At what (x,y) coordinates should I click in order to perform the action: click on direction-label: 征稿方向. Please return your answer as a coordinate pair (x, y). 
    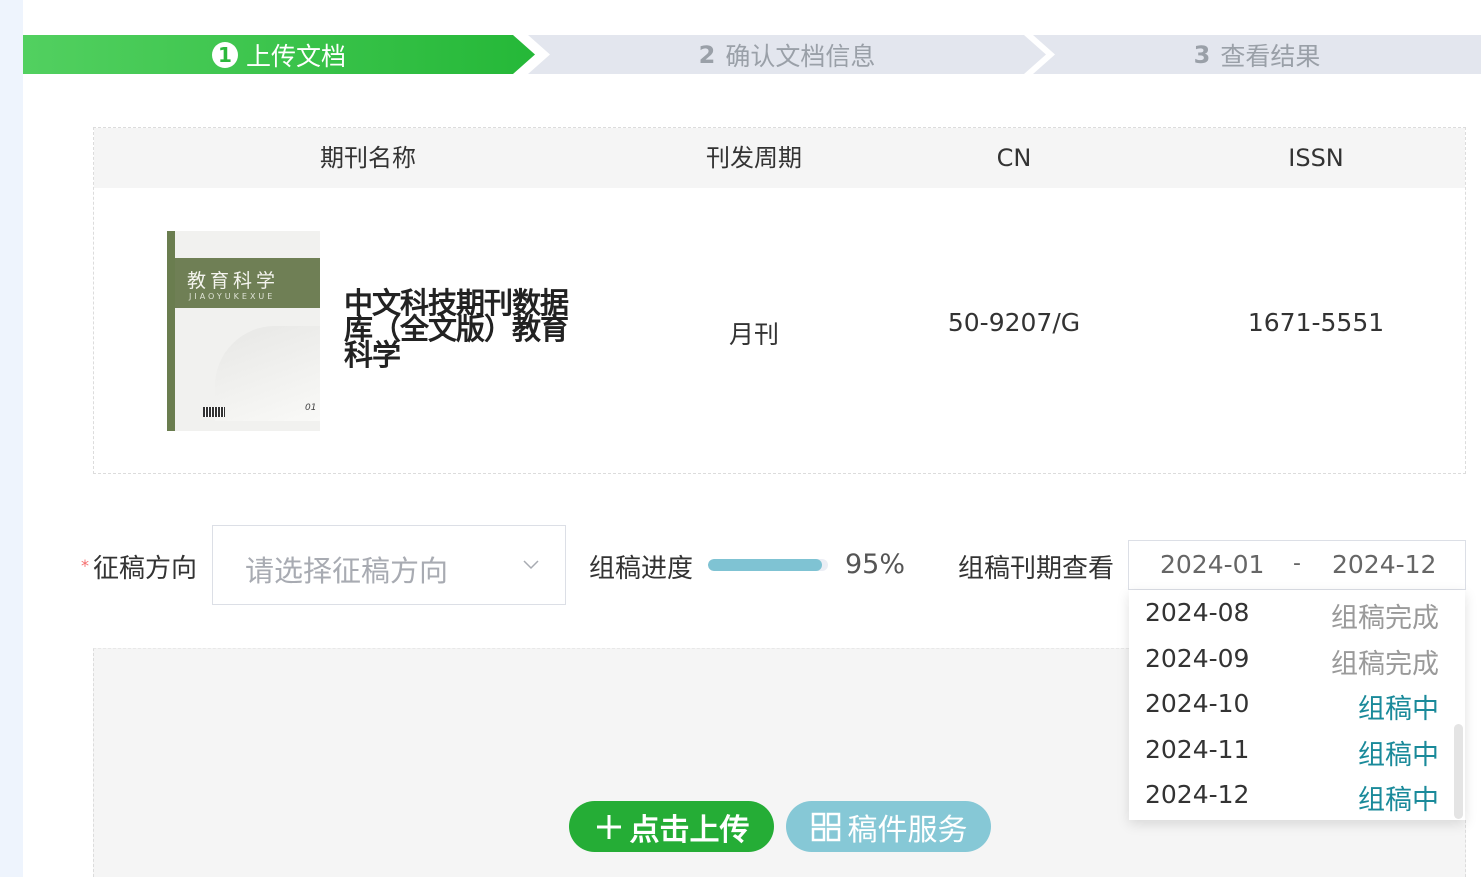
    Looking at the image, I should click on (145, 569).